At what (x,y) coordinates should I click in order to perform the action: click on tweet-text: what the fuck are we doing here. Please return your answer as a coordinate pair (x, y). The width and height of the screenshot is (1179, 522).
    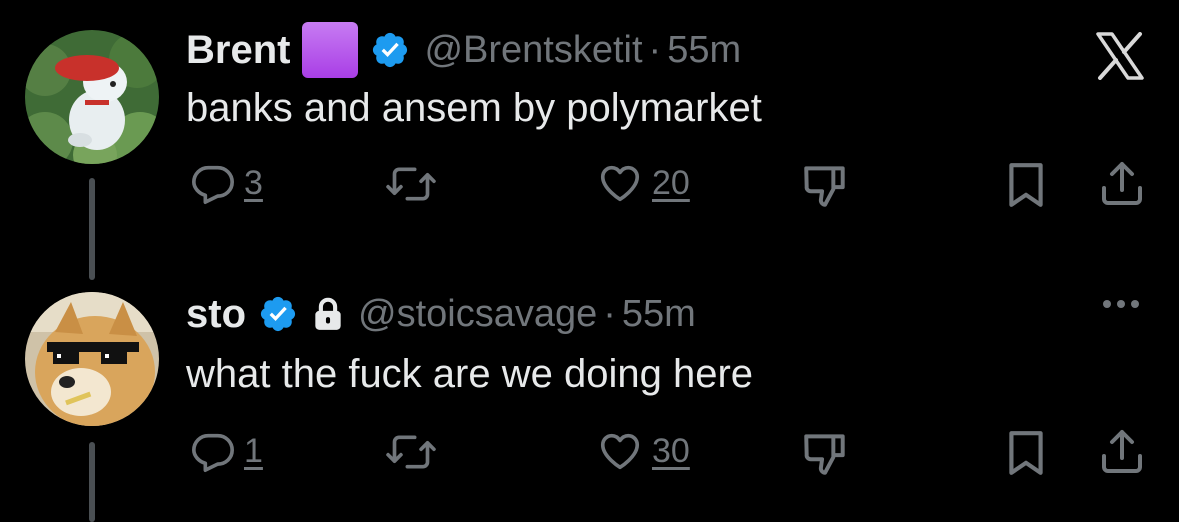
    Looking at the image, I should click on (470, 374).